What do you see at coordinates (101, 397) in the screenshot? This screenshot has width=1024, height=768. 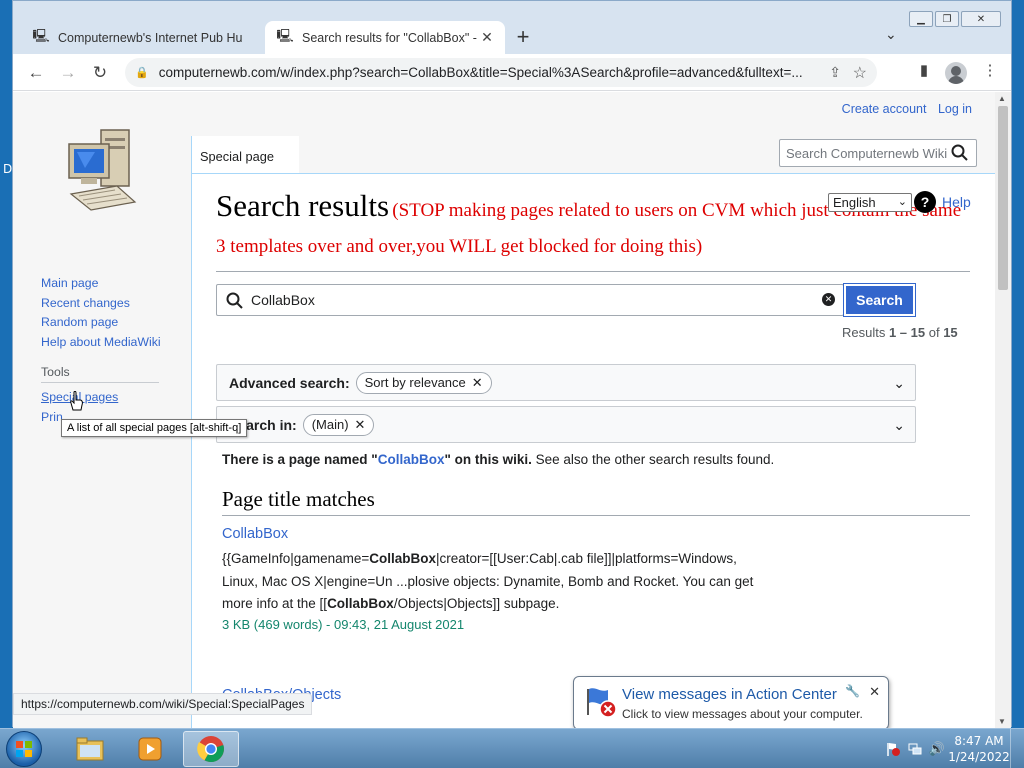 I see `sidebar-item-special-pages: Special pages` at bounding box center [101, 397].